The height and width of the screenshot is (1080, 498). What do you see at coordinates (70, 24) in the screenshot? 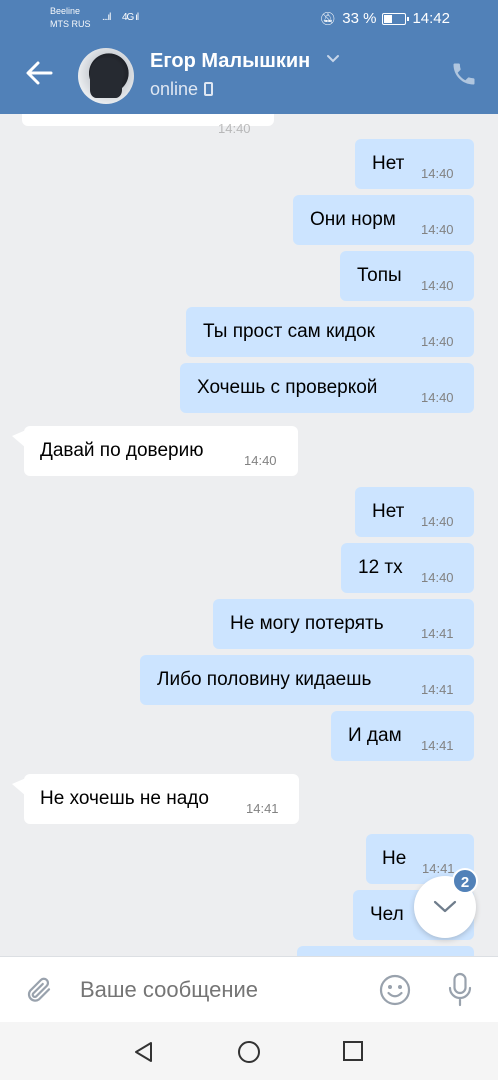
I see `carrier-2: MTS RUS` at bounding box center [70, 24].